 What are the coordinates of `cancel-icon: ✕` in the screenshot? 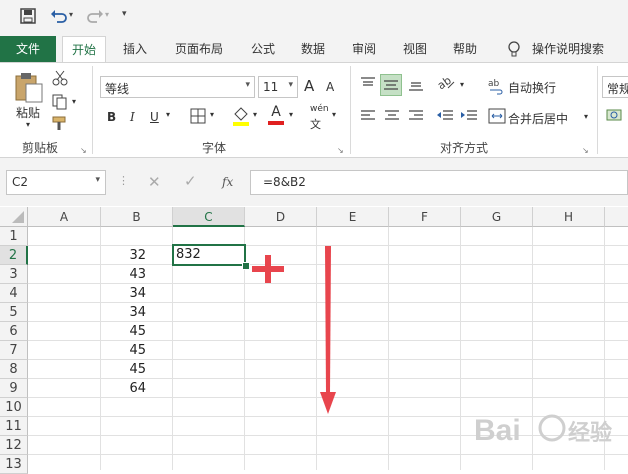 It's located at (154, 182).